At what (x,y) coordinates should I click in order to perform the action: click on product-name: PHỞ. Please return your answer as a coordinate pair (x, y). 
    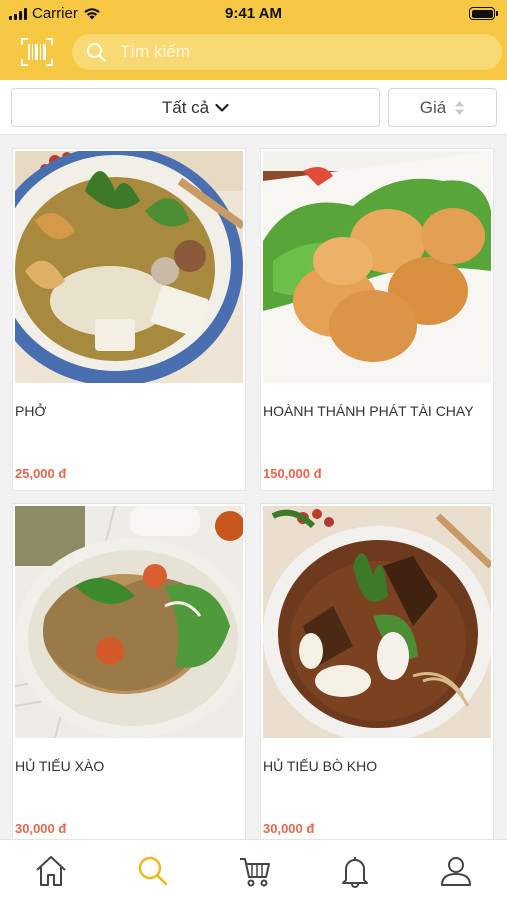
    Looking at the image, I should click on (31, 411).